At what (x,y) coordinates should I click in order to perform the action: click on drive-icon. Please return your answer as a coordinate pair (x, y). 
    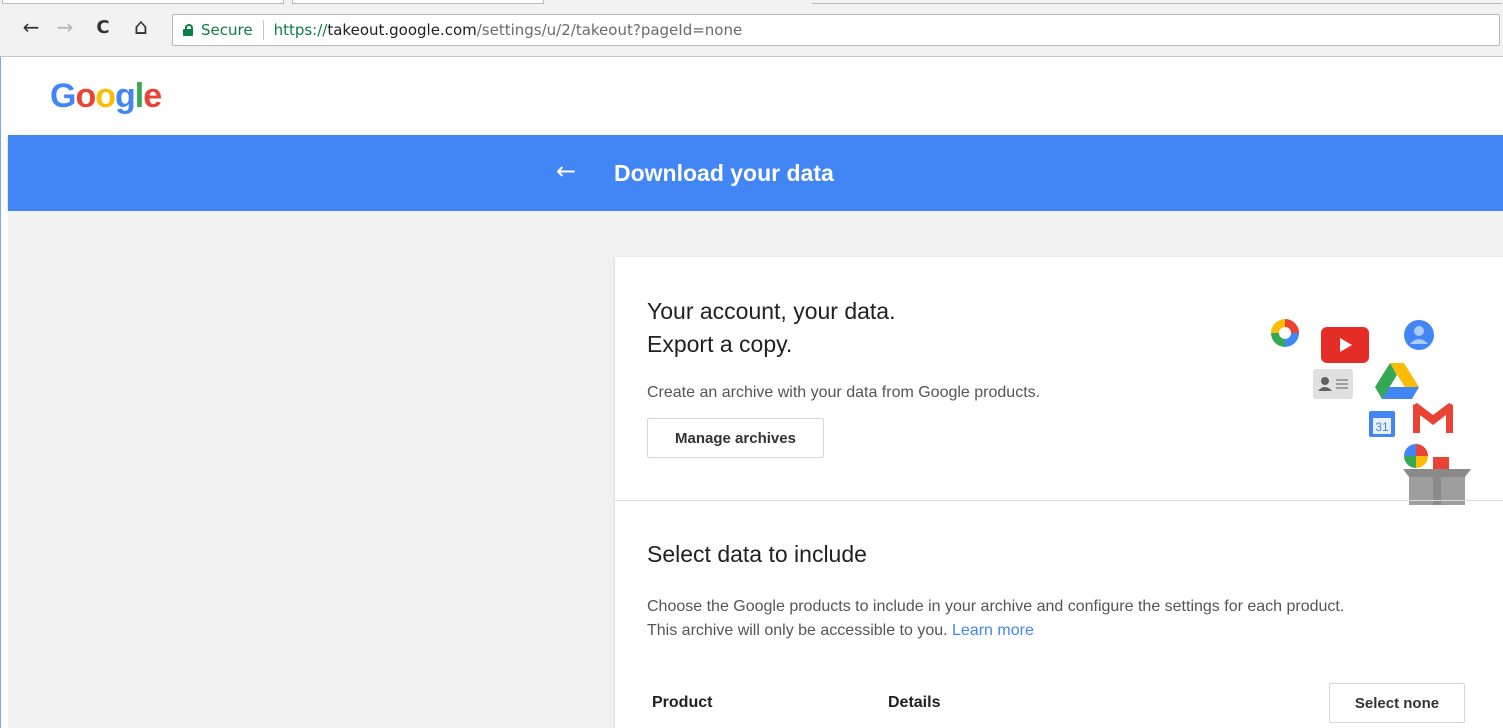
    Looking at the image, I should click on (1397, 381).